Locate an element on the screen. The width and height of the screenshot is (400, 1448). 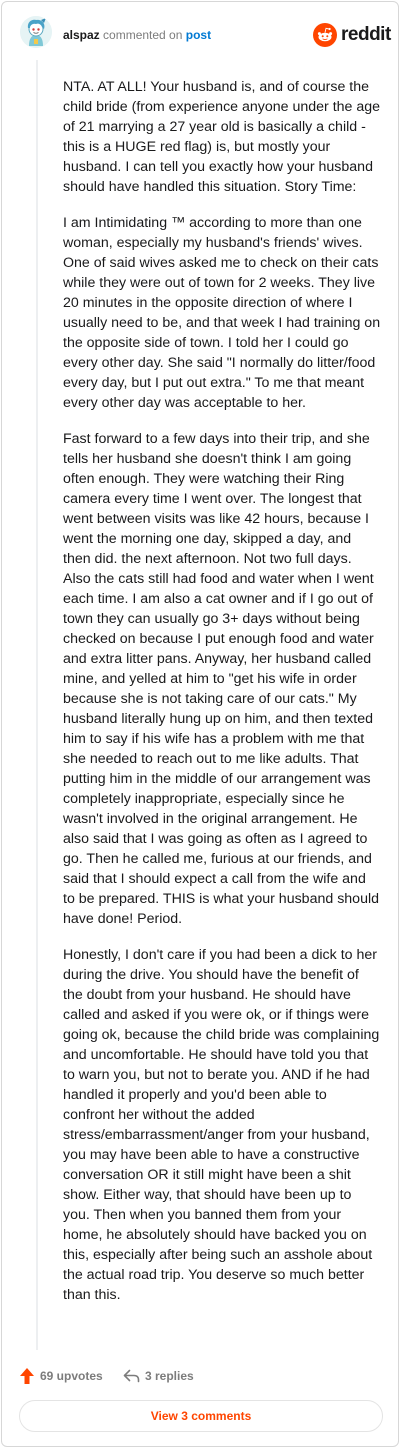
reddit-logo: reddit is located at coordinates (352, 35).